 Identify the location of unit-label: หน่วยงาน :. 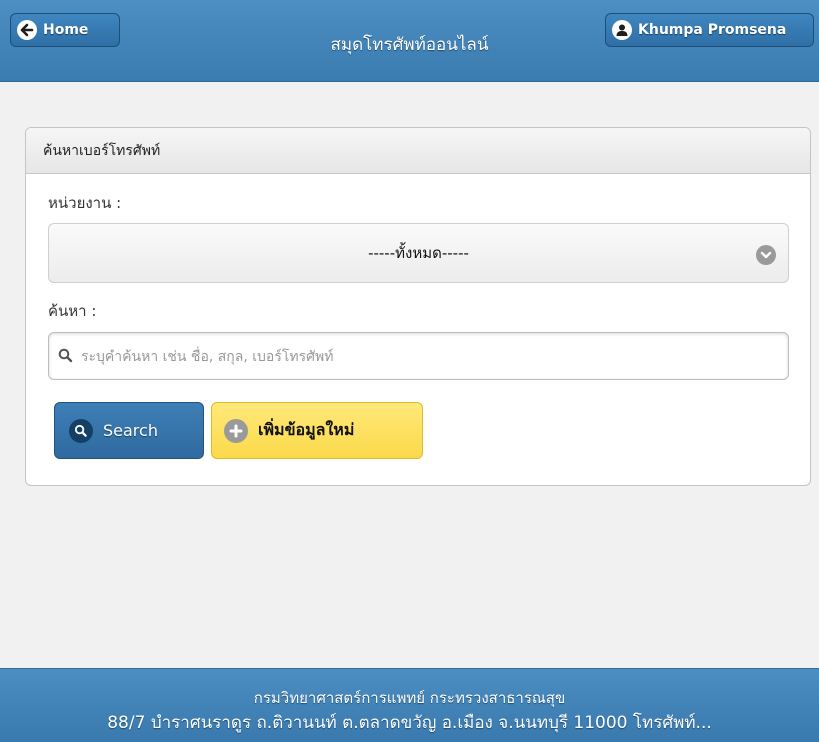
(85, 203).